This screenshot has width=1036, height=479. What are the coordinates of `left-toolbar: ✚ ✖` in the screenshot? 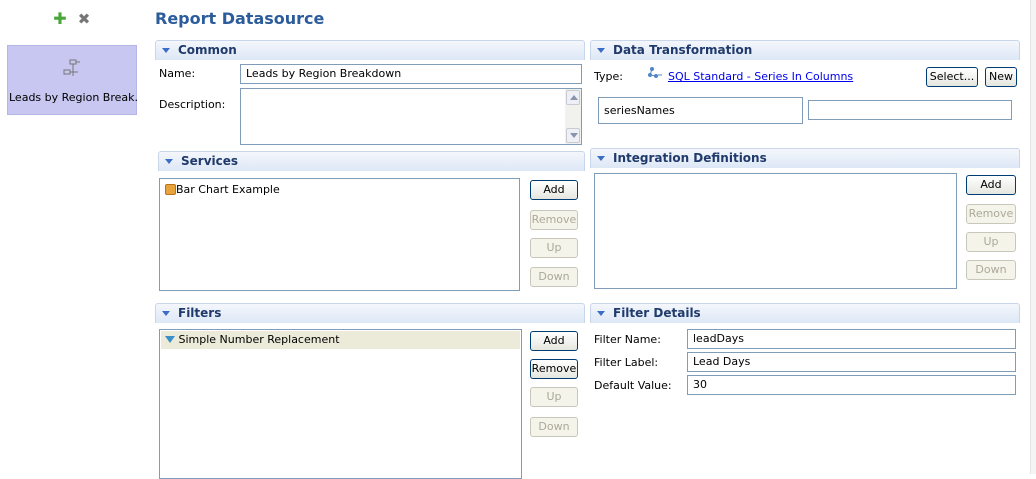 It's located at (73, 20).